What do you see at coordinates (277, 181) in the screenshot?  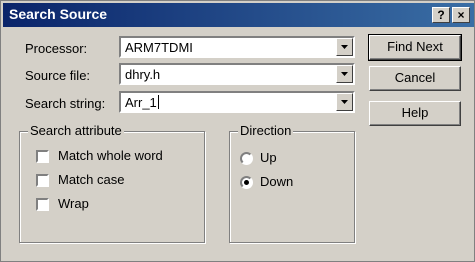 I see `direction-down-label: Down` at bounding box center [277, 181].